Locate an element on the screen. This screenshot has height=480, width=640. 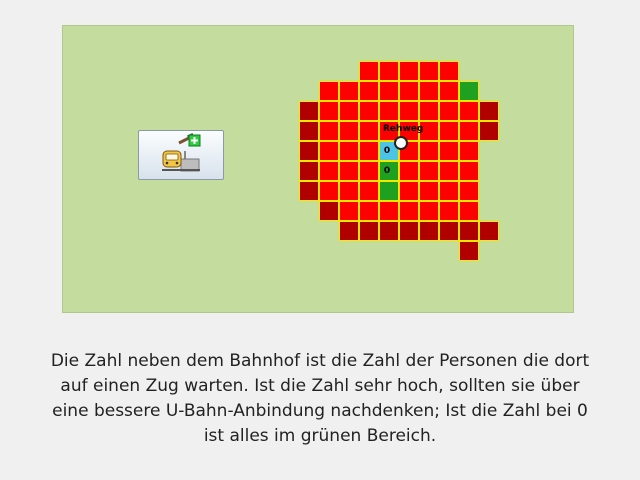
waiting-count-label: 0 is located at coordinates (387, 171).